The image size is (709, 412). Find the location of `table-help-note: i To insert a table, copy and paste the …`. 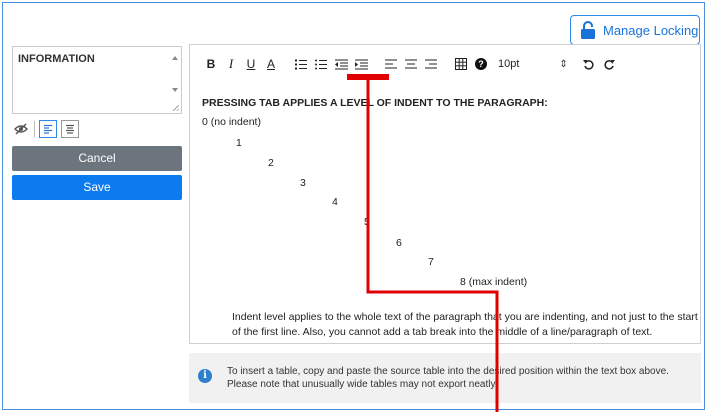

table-help-note: i To insert a table, copy and paste the … is located at coordinates (445, 378).